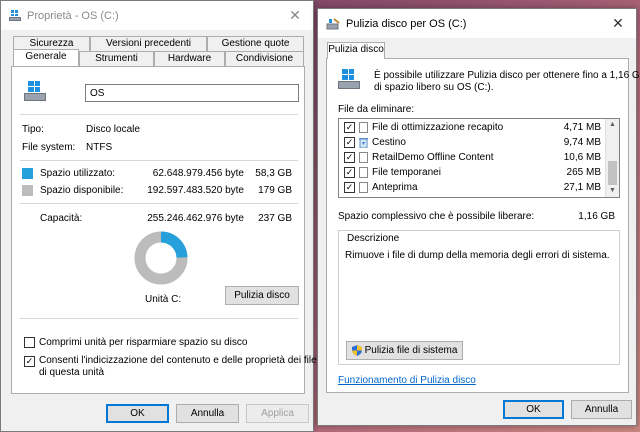 Image resolution: width=640 pixels, height=432 pixels. I want to click on tab-gestione-quote: Gestione quote, so click(255, 43).